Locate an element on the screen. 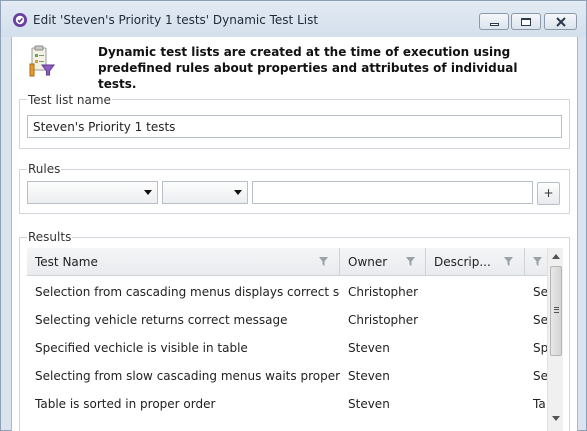  close-icon is located at coordinates (560, 21).